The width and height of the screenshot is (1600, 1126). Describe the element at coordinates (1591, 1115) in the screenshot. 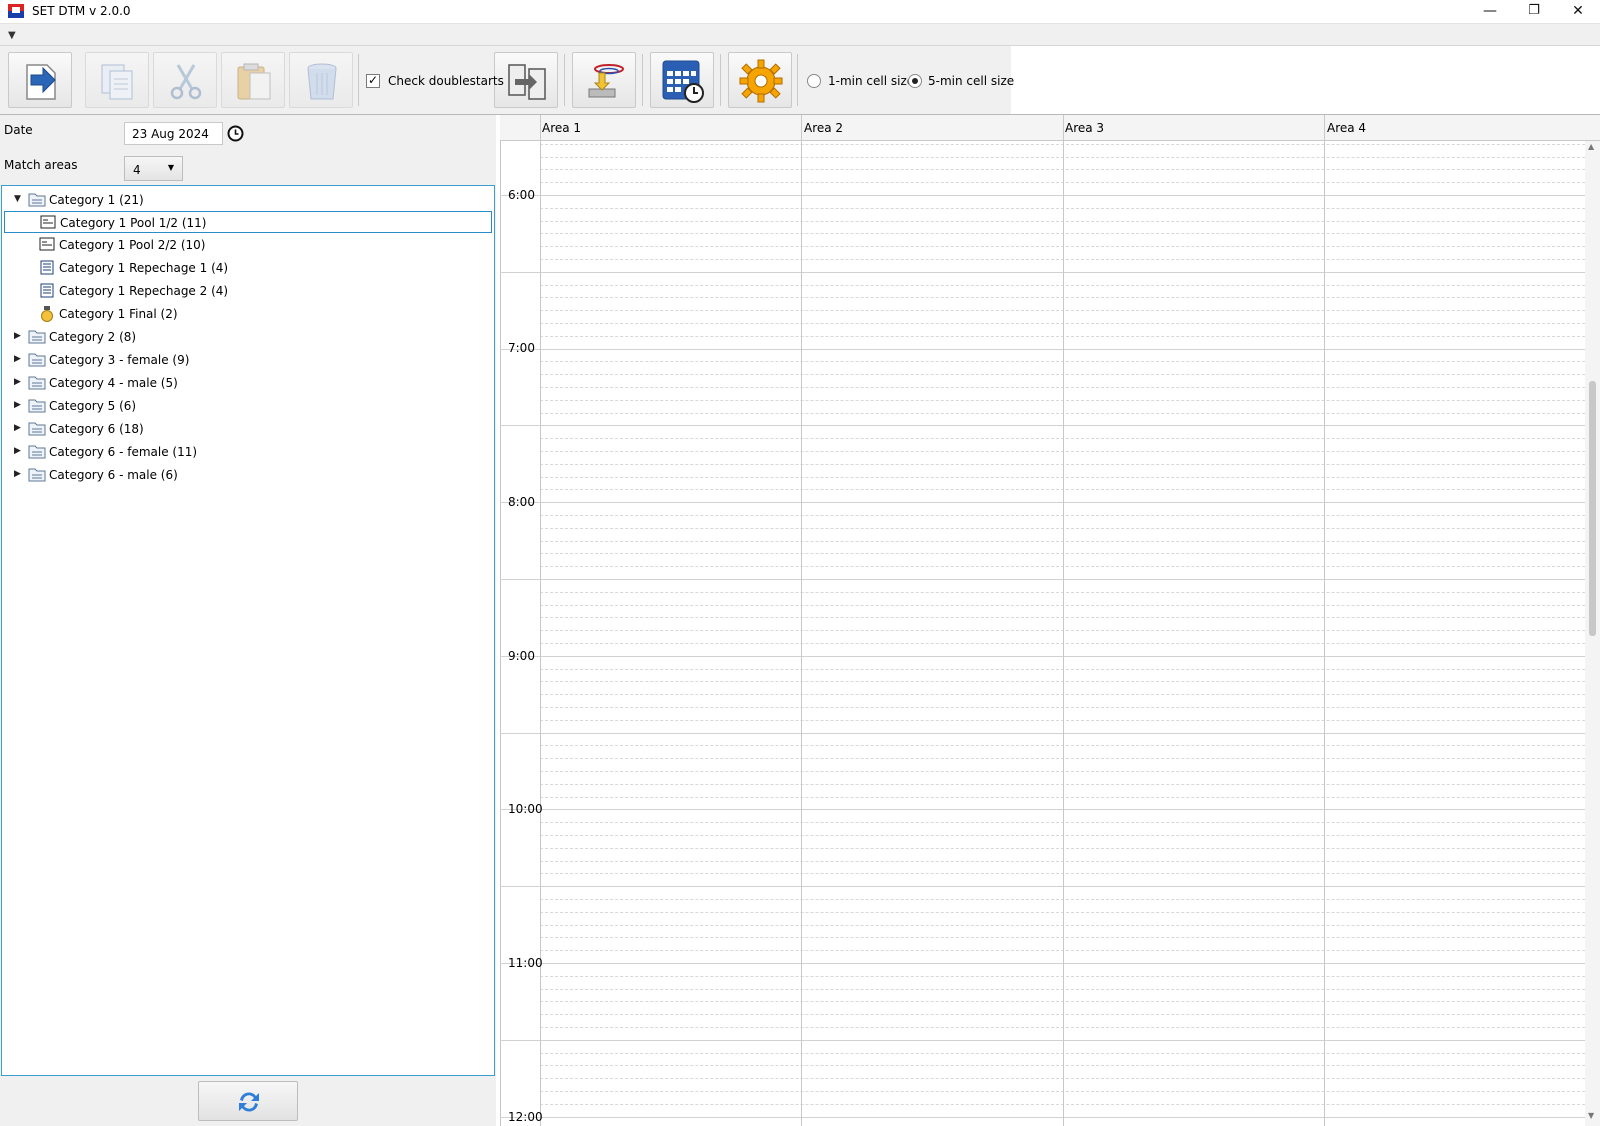

I see `scroll-down-icon: ▼` at that location.